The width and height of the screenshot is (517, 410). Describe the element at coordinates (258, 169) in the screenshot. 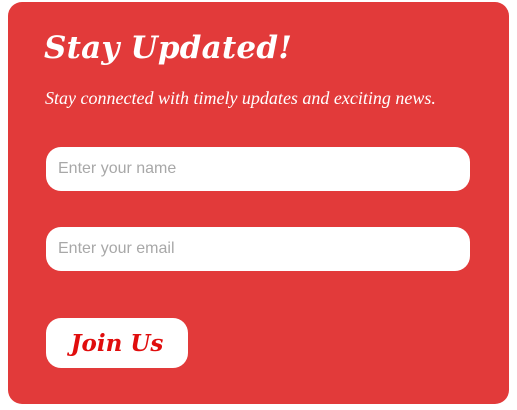

I see `name-input` at that location.